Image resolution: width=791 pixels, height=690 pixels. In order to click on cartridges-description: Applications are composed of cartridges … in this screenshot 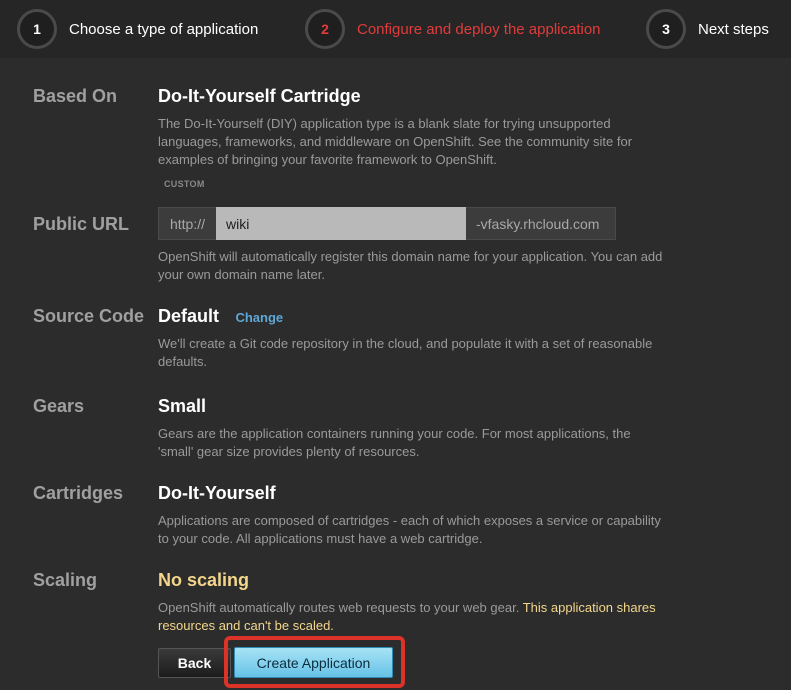, I will do `click(409, 529)`.